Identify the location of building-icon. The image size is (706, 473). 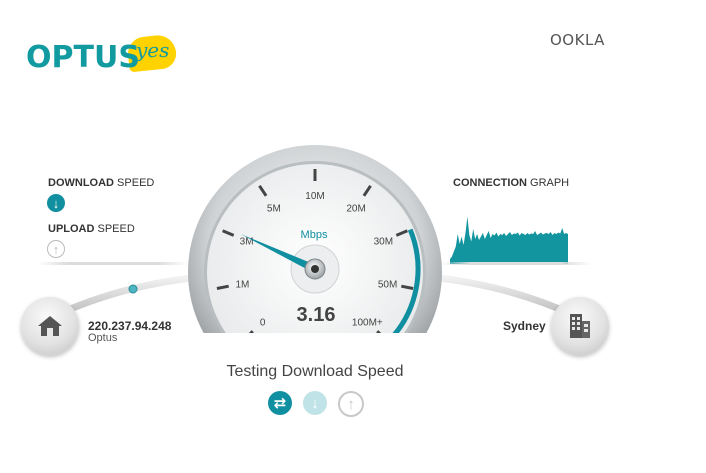
(580, 326).